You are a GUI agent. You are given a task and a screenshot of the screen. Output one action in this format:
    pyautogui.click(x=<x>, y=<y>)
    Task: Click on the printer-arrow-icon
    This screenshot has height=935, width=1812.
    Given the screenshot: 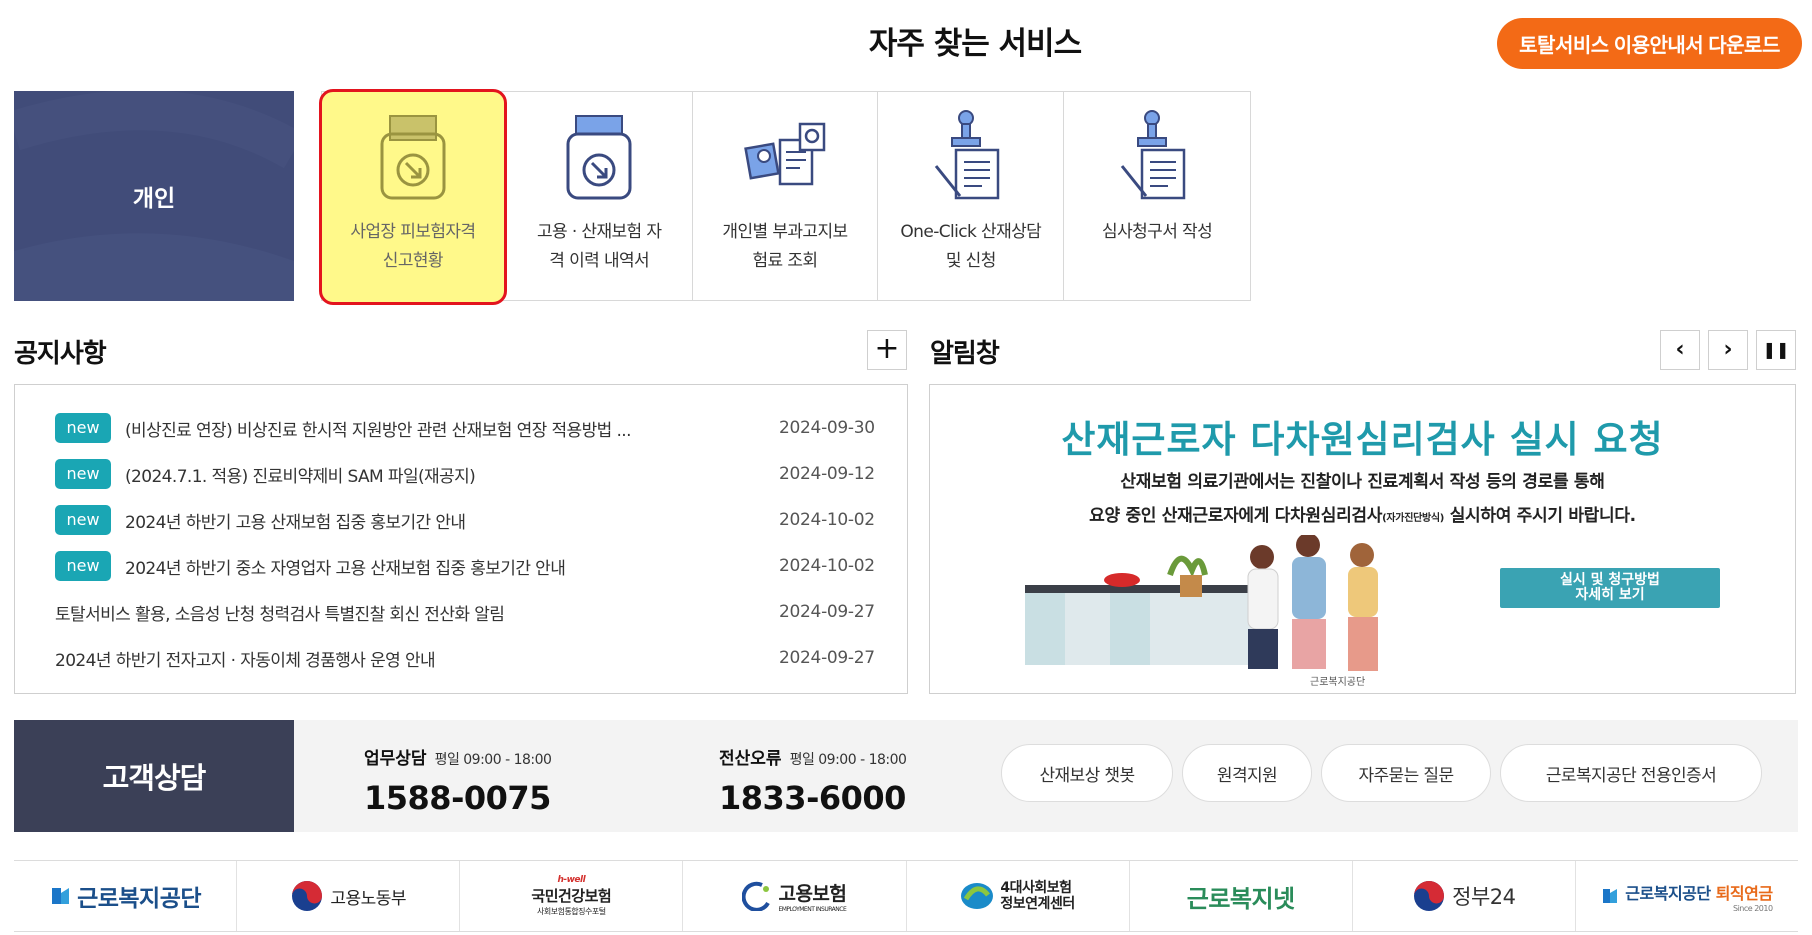 What is the action you would take?
    pyautogui.click(x=413, y=157)
    